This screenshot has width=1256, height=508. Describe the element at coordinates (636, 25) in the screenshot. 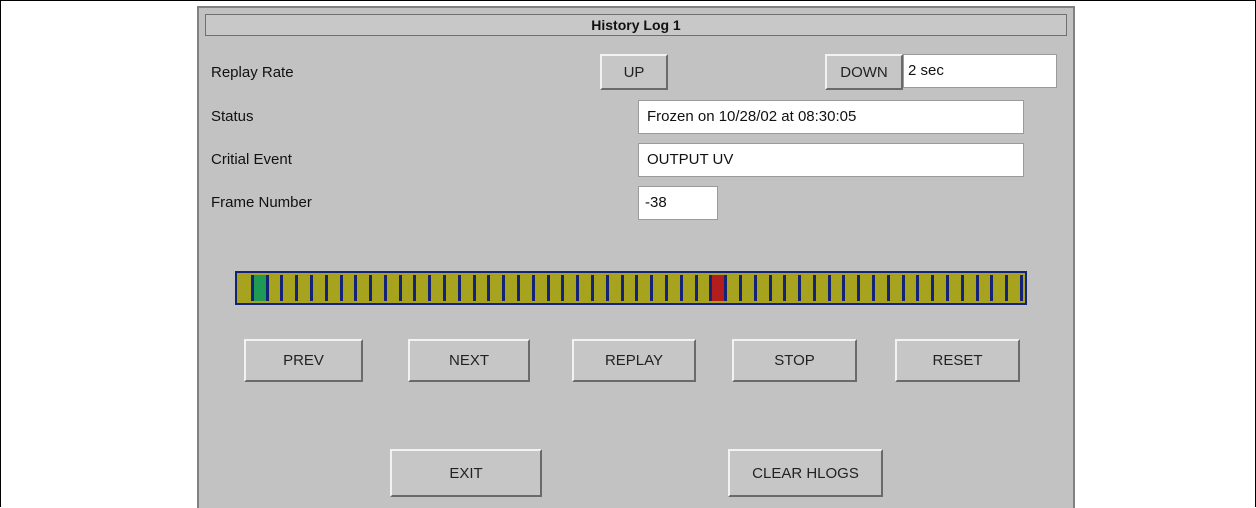

I see `window-title: History Log 1` at that location.